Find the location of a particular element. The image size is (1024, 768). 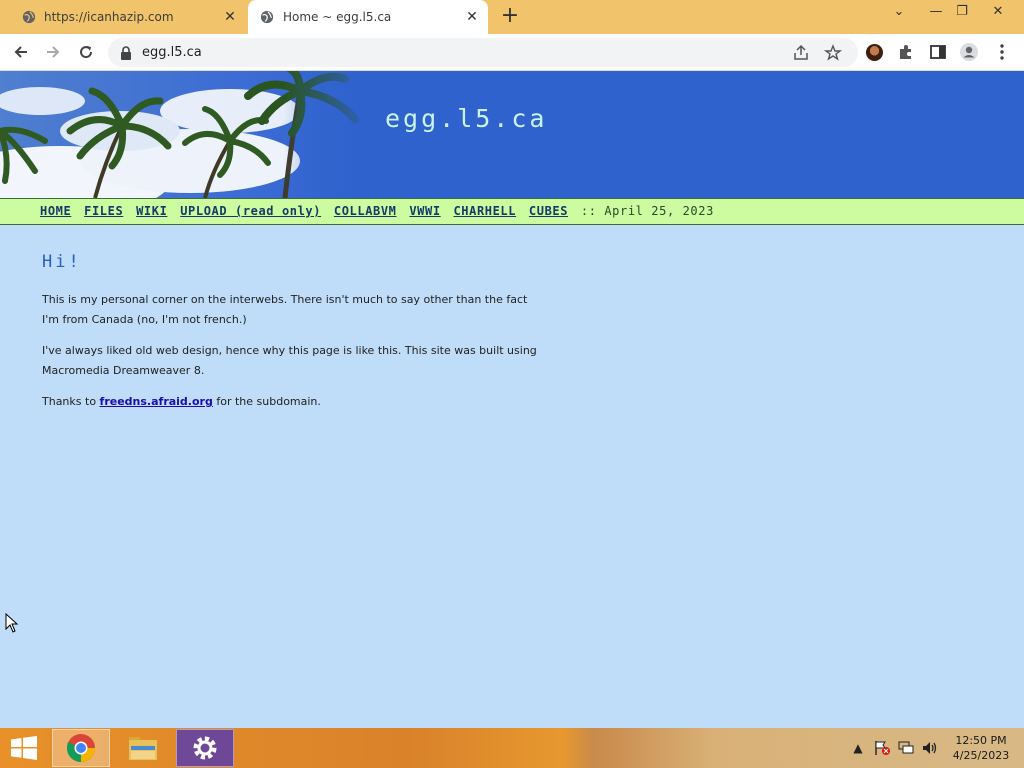

back-icon is located at coordinates (21, 52).